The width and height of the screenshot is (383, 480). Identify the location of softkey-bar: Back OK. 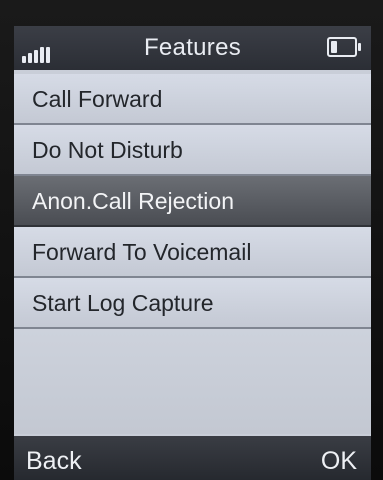
(192, 458).